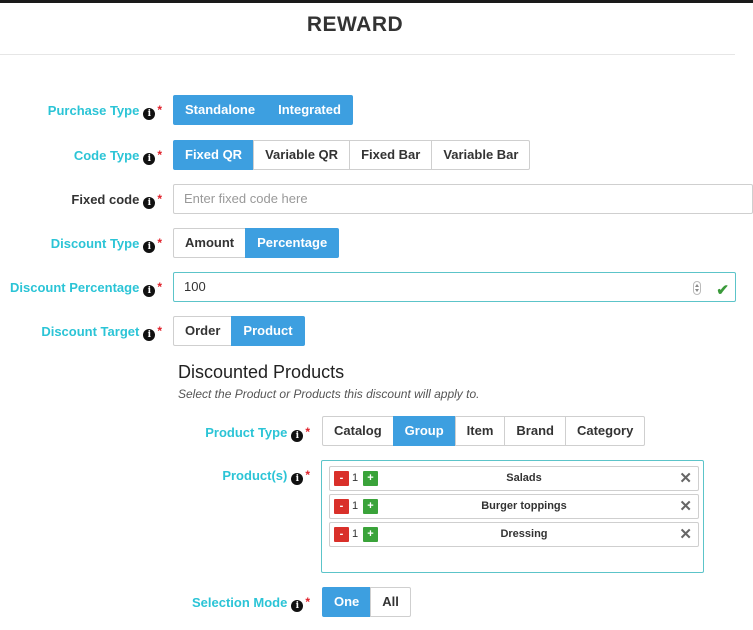 This screenshot has height=630, width=753. What do you see at coordinates (86, 288) in the screenshot?
I see `discount-percentage-label: Discount Percentage i *` at bounding box center [86, 288].